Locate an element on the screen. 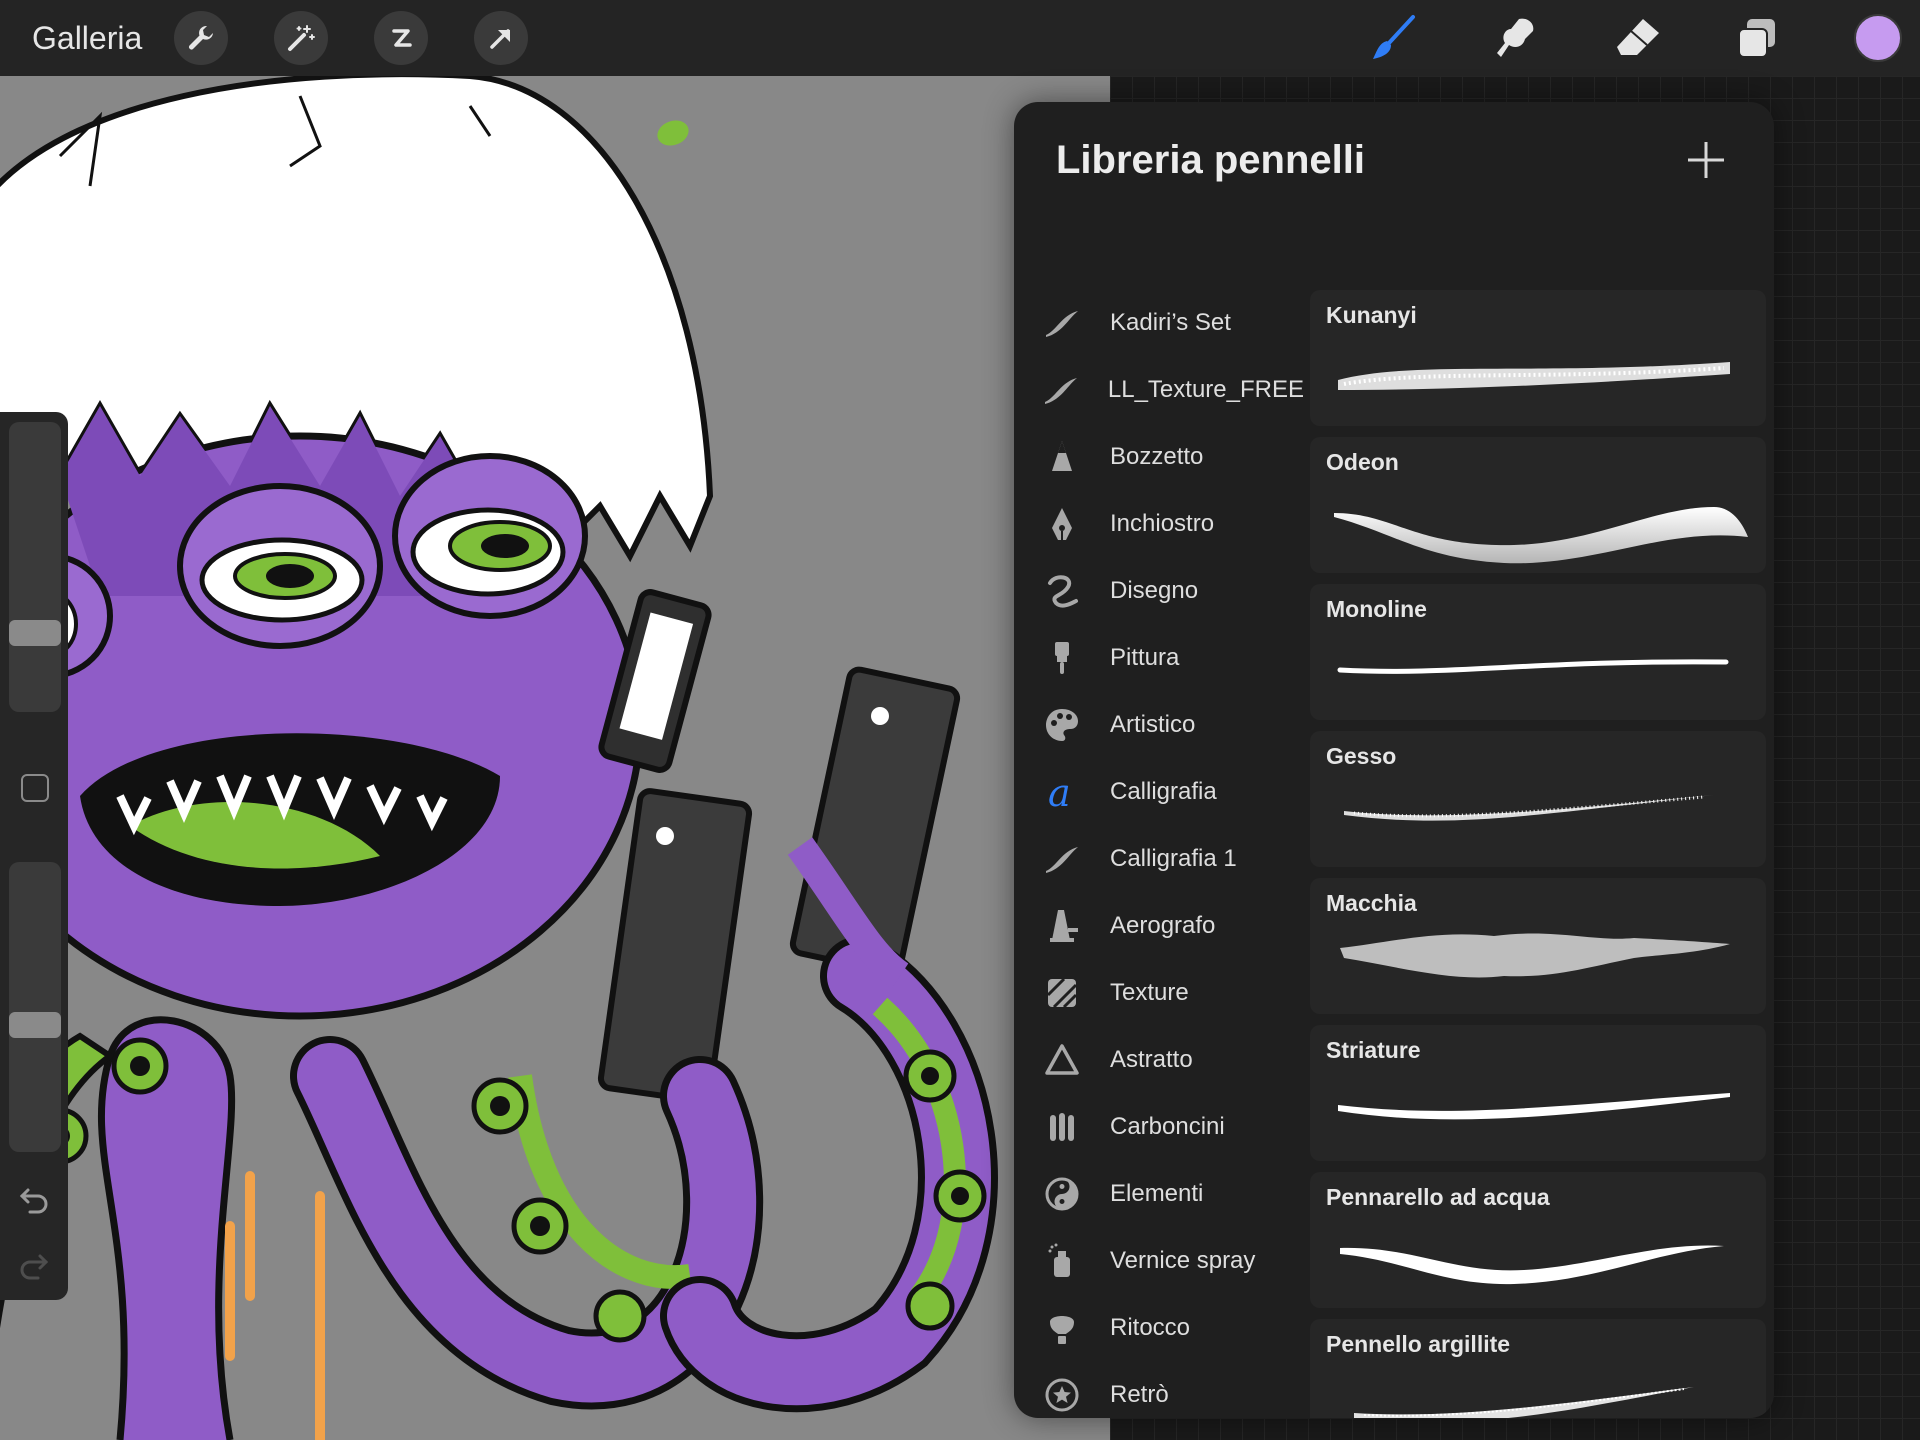 The image size is (1920, 1440). spray-can-icon is located at coordinates (1062, 1261).